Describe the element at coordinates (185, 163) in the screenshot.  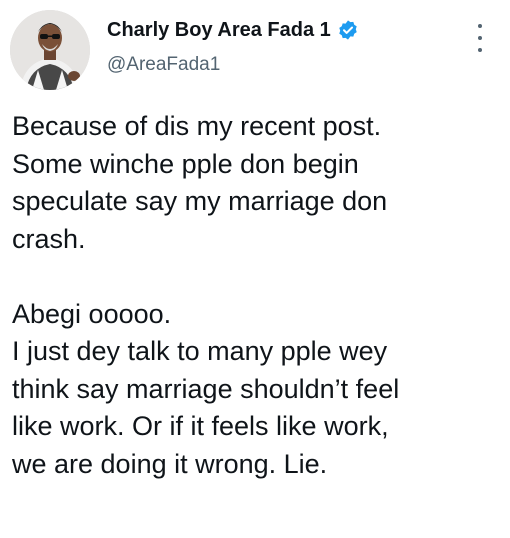
I see `tweet-line: Some winche pple don begin` at that location.